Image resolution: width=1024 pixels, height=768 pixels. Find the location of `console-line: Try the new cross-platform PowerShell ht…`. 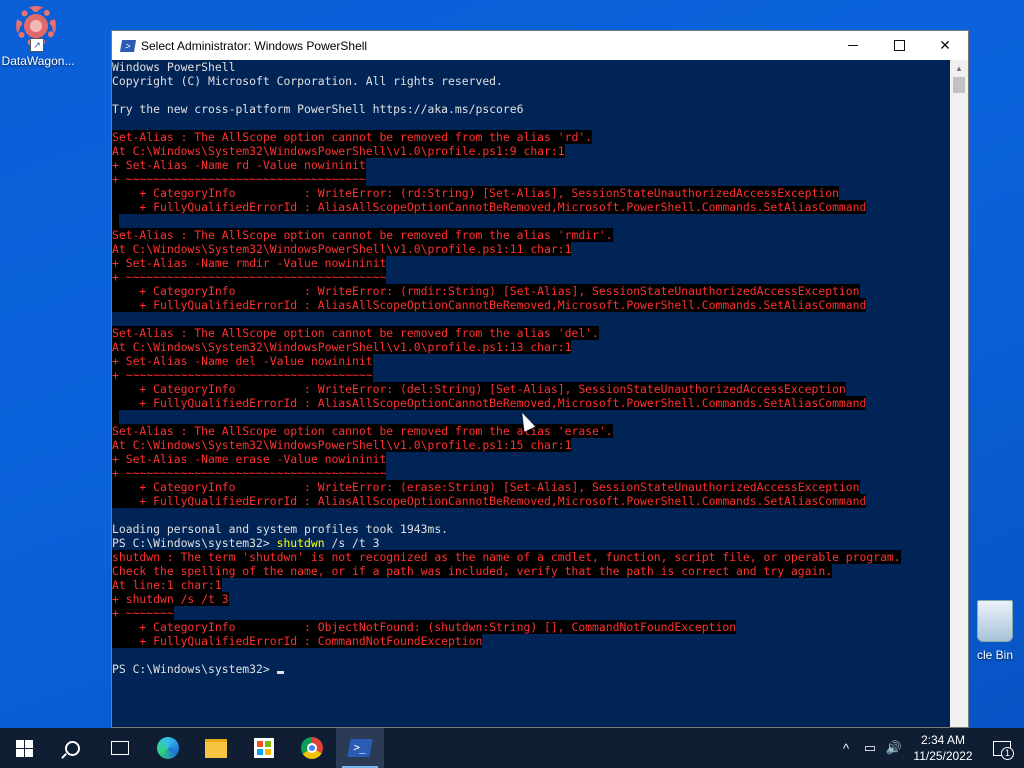

console-line: Try the new cross-platform PowerShell ht… is located at coordinates (531, 109).